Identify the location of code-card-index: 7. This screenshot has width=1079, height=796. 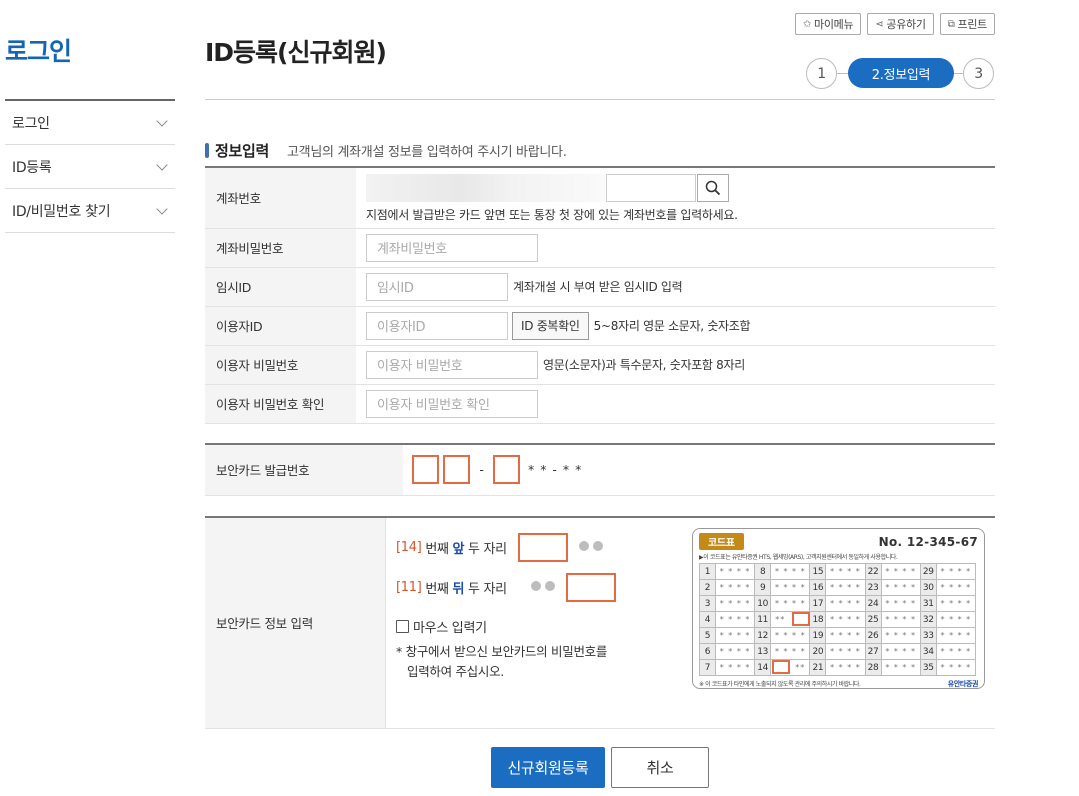
(707, 667).